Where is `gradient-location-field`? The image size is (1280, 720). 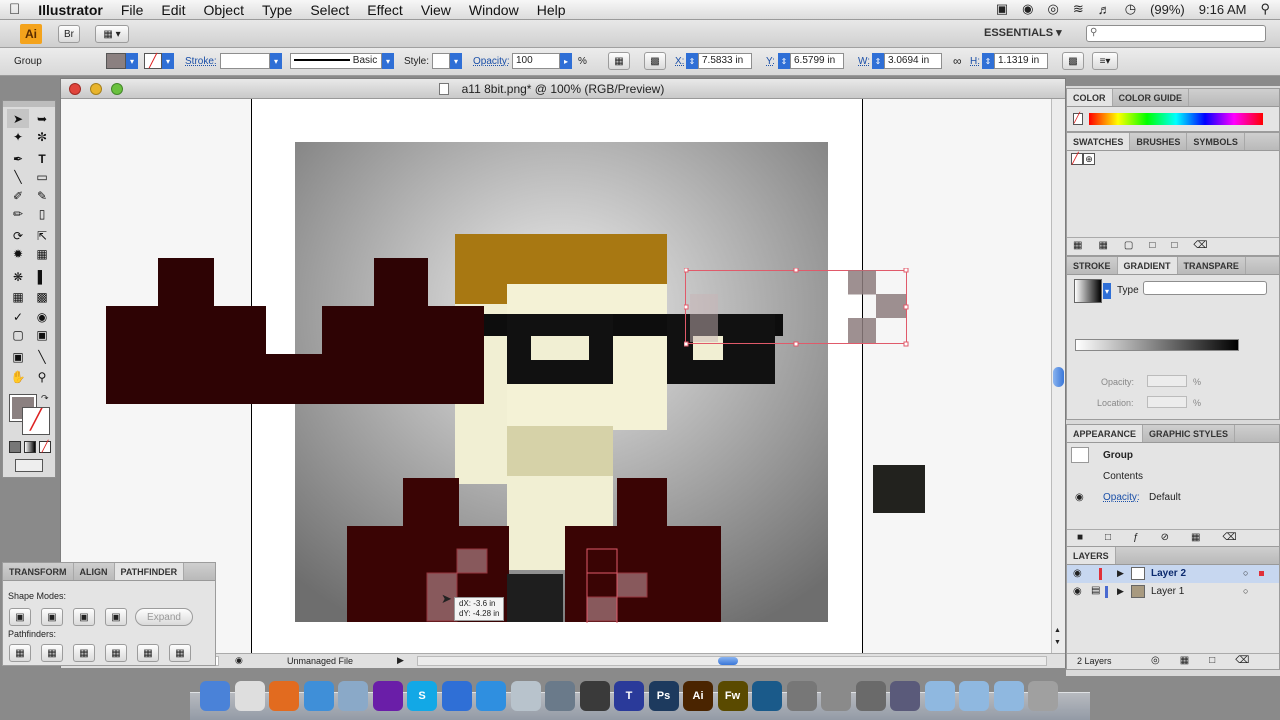
gradient-location-field is located at coordinates (1167, 402).